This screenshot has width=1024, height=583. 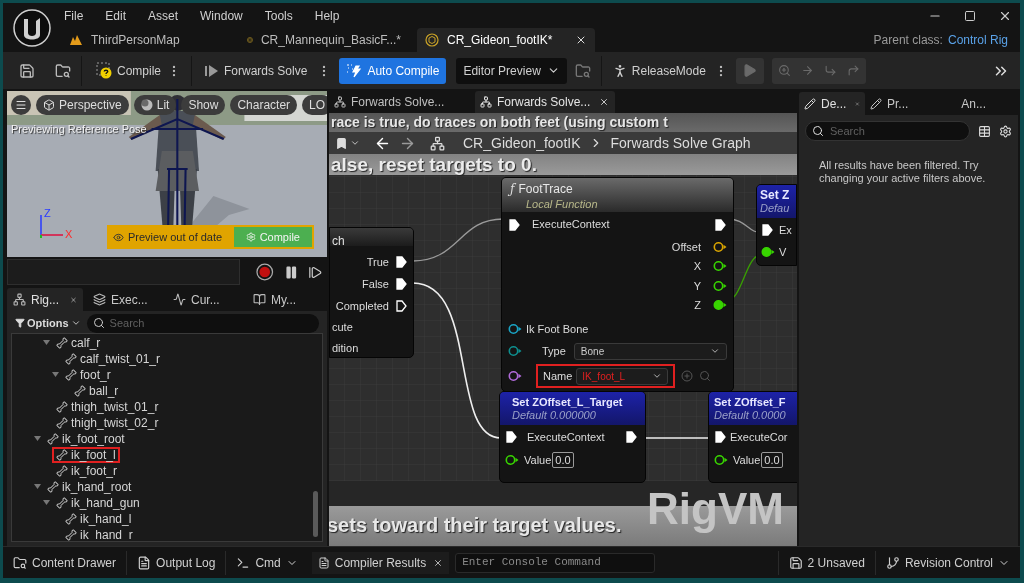 I want to click on compiler-results-tab: Compiler Results, so click(x=380, y=562).